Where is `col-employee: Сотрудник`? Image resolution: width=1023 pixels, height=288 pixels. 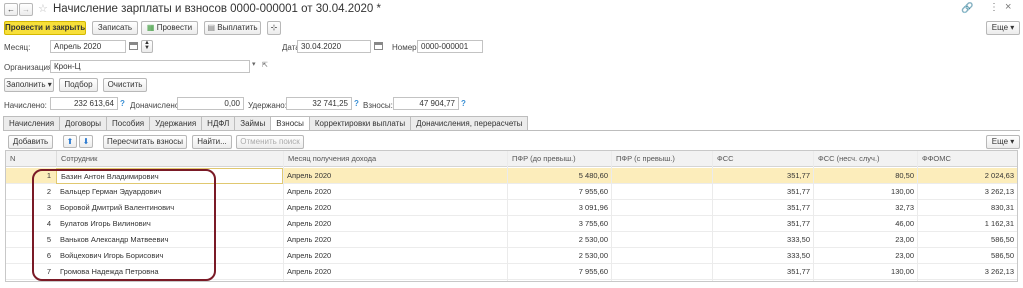
col-employee: Сотрудник is located at coordinates (169, 159).